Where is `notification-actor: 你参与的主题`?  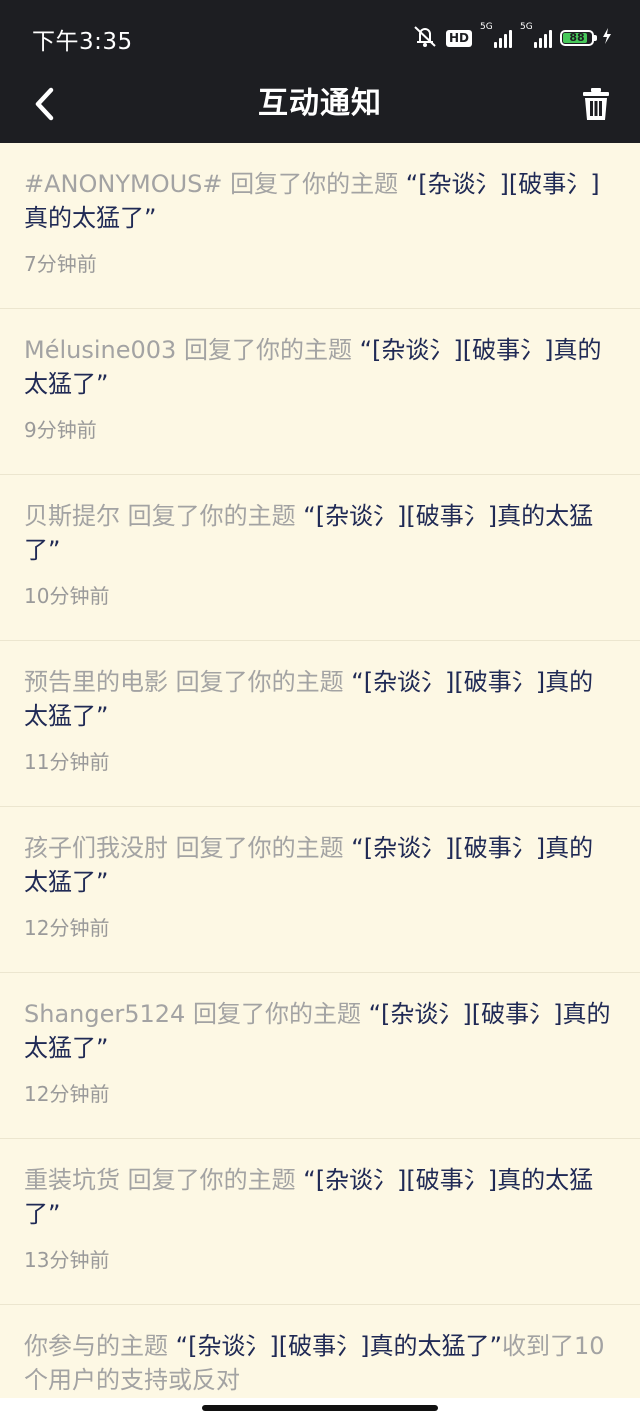
notification-actor: 你参与的主题 is located at coordinates (100, 1346).